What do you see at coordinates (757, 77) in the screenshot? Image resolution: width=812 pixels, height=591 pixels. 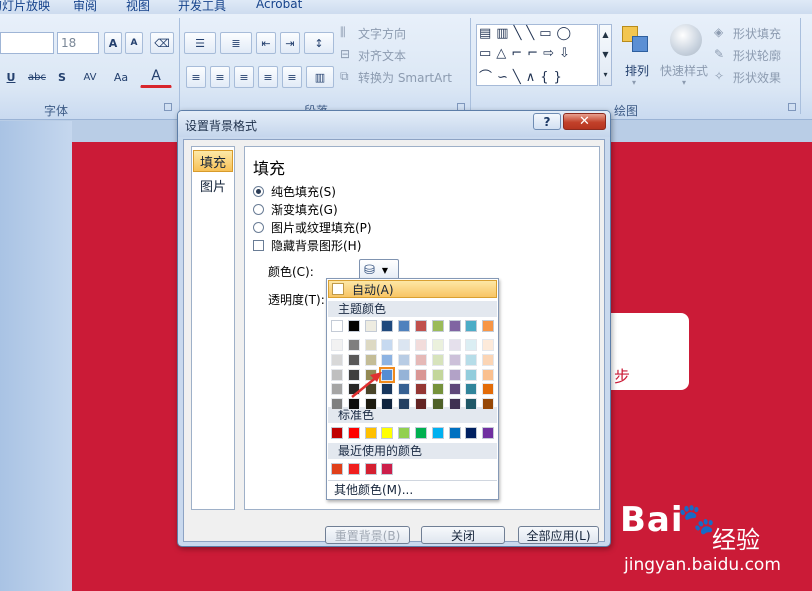 I see `shape-effects-command: 形状效果` at bounding box center [757, 77].